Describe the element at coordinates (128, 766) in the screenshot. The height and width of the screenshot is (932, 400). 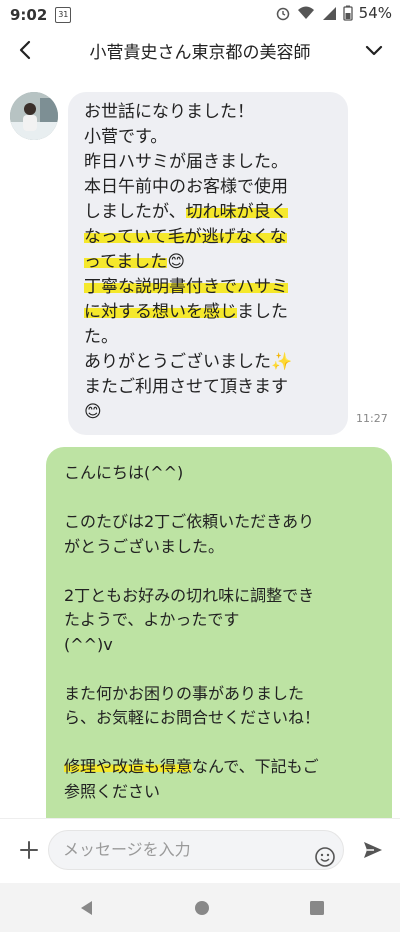
I see `highlighted-text: 修理や改造も得意` at that location.